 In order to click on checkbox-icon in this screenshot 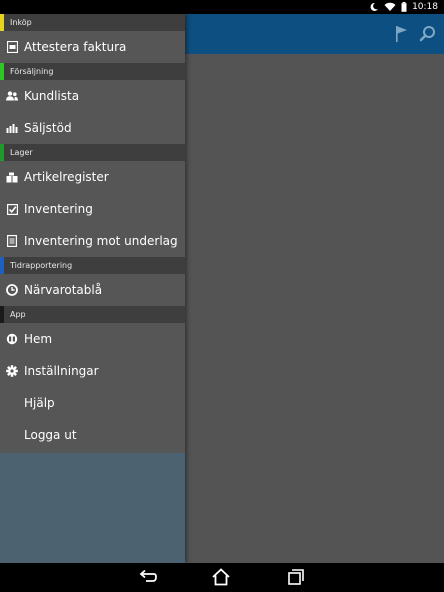, I will do `click(12, 209)`.